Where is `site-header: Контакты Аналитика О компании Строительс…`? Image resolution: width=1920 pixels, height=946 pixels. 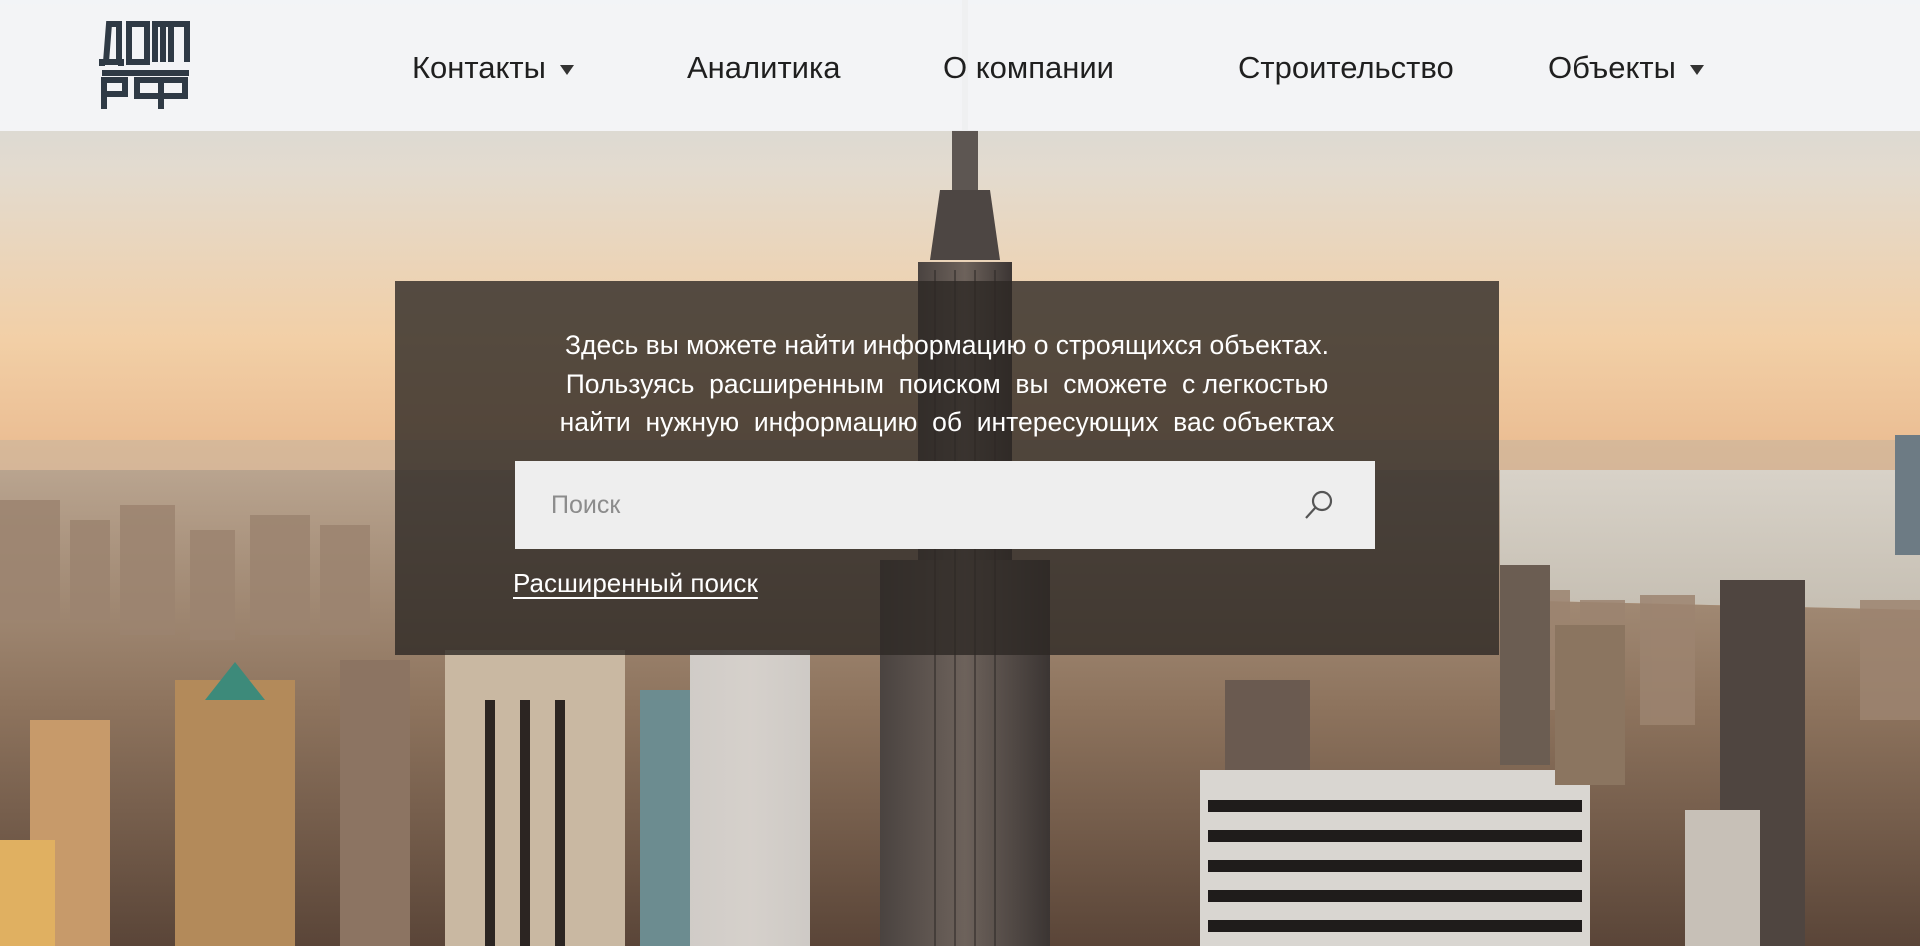
site-header: Контакты Аналитика О компании Строительс… is located at coordinates (960, 65).